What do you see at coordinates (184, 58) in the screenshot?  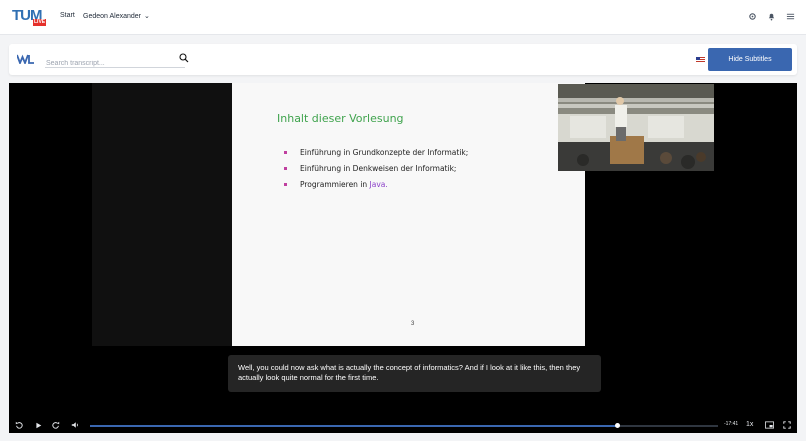 I see `search-icon` at bounding box center [184, 58].